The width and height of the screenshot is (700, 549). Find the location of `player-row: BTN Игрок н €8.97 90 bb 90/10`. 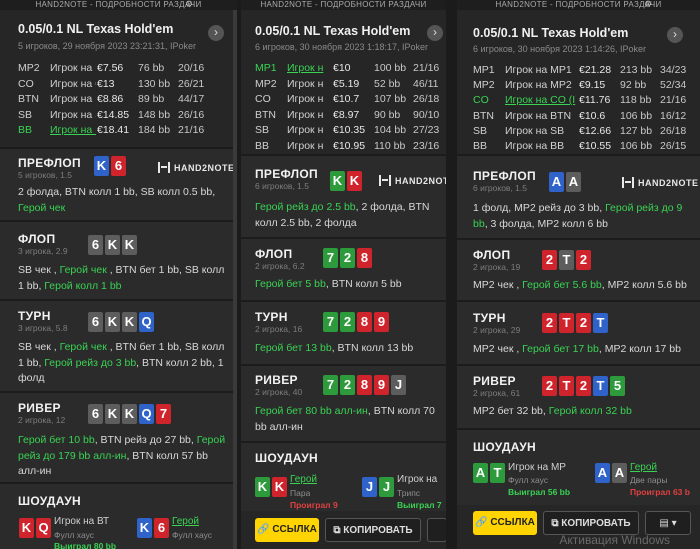

player-row: BTN Игрок н €8.97 90 bb 90/10 is located at coordinates (347, 116).